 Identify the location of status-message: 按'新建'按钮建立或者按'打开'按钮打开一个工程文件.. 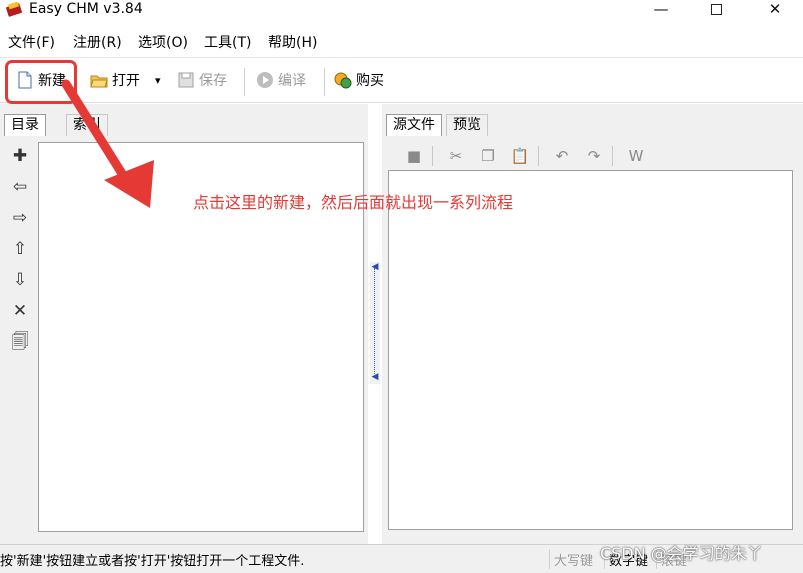
(152, 561).